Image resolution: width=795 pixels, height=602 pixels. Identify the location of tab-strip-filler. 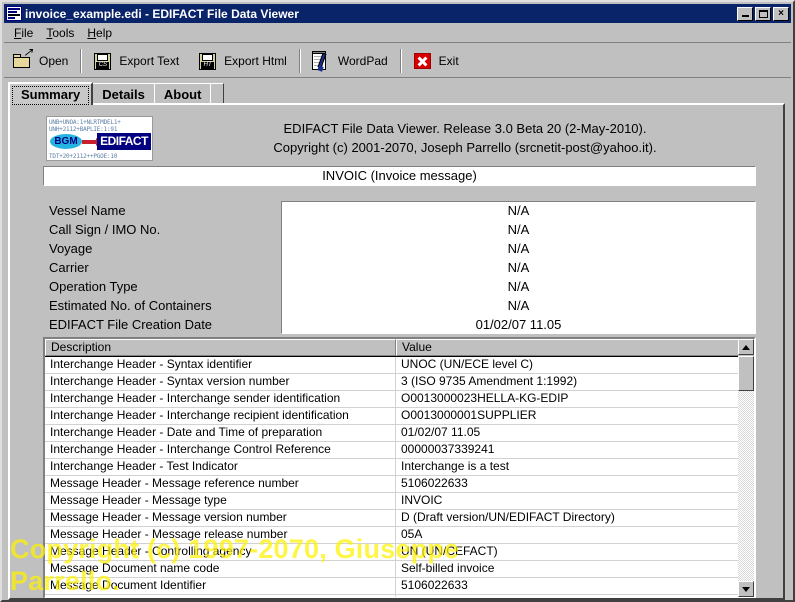
(217, 93).